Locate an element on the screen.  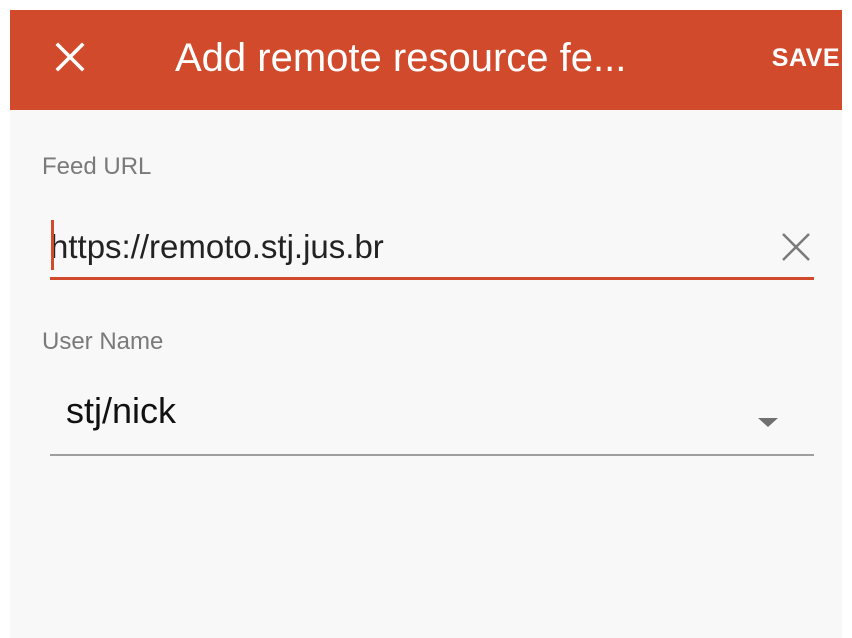
clear-icon is located at coordinates (796, 247).